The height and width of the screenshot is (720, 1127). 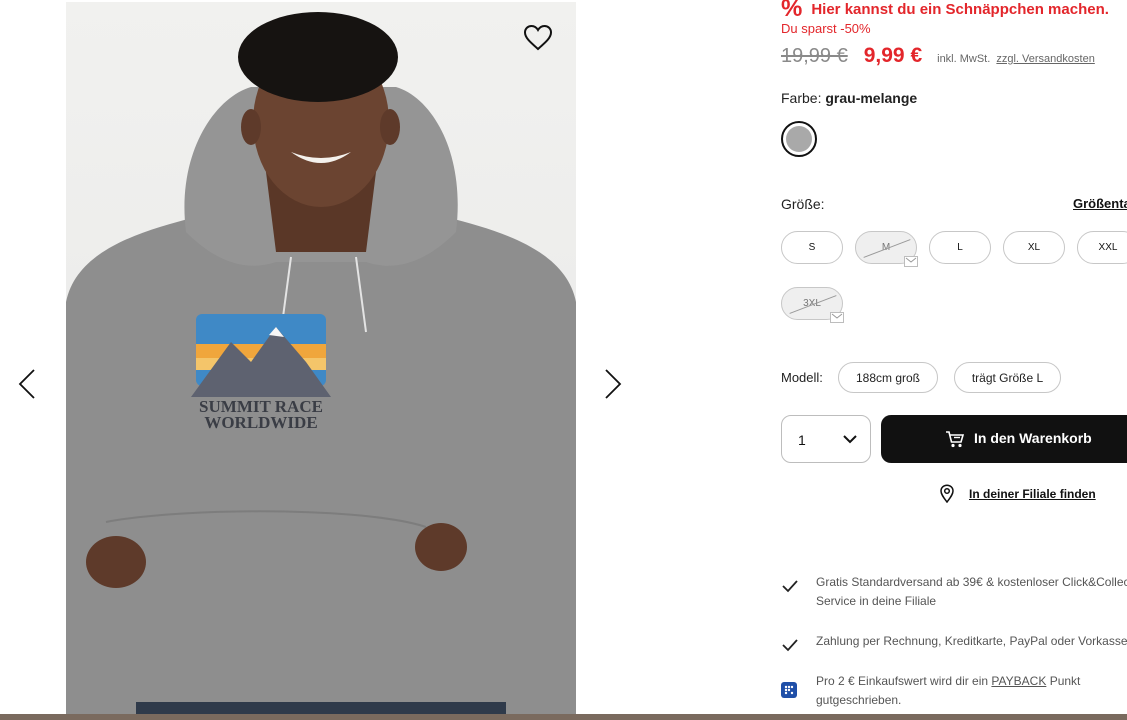 I want to click on model-label: Modell:, so click(x=802, y=377).